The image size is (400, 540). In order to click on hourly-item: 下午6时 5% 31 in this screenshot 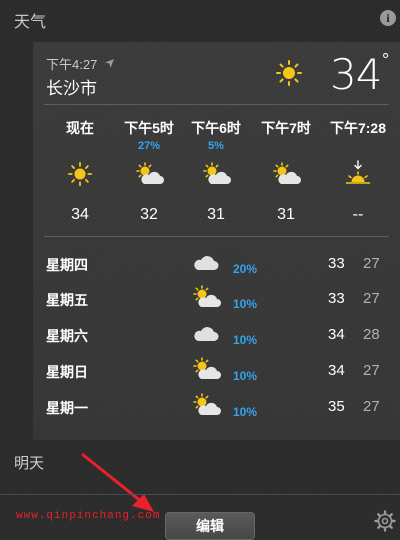, I will do `click(216, 171)`.